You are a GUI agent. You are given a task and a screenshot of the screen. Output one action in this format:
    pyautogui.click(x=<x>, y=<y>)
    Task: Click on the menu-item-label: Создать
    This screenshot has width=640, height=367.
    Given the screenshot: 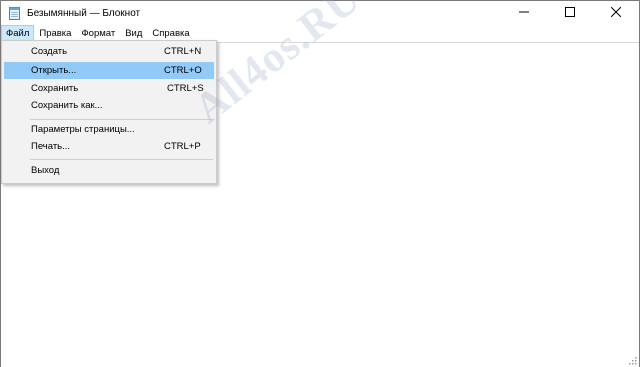 What is the action you would take?
    pyautogui.click(x=49, y=51)
    